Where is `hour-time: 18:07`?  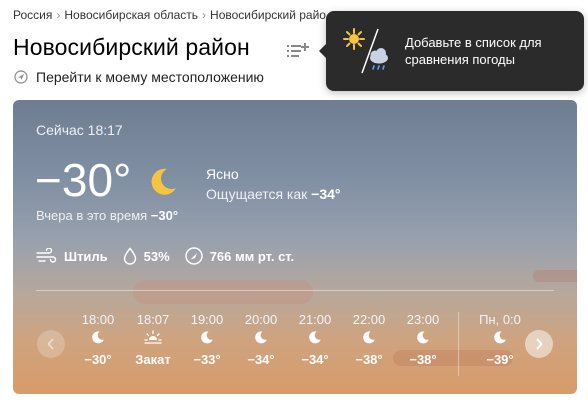
hour-time: 18:07 is located at coordinates (153, 319).